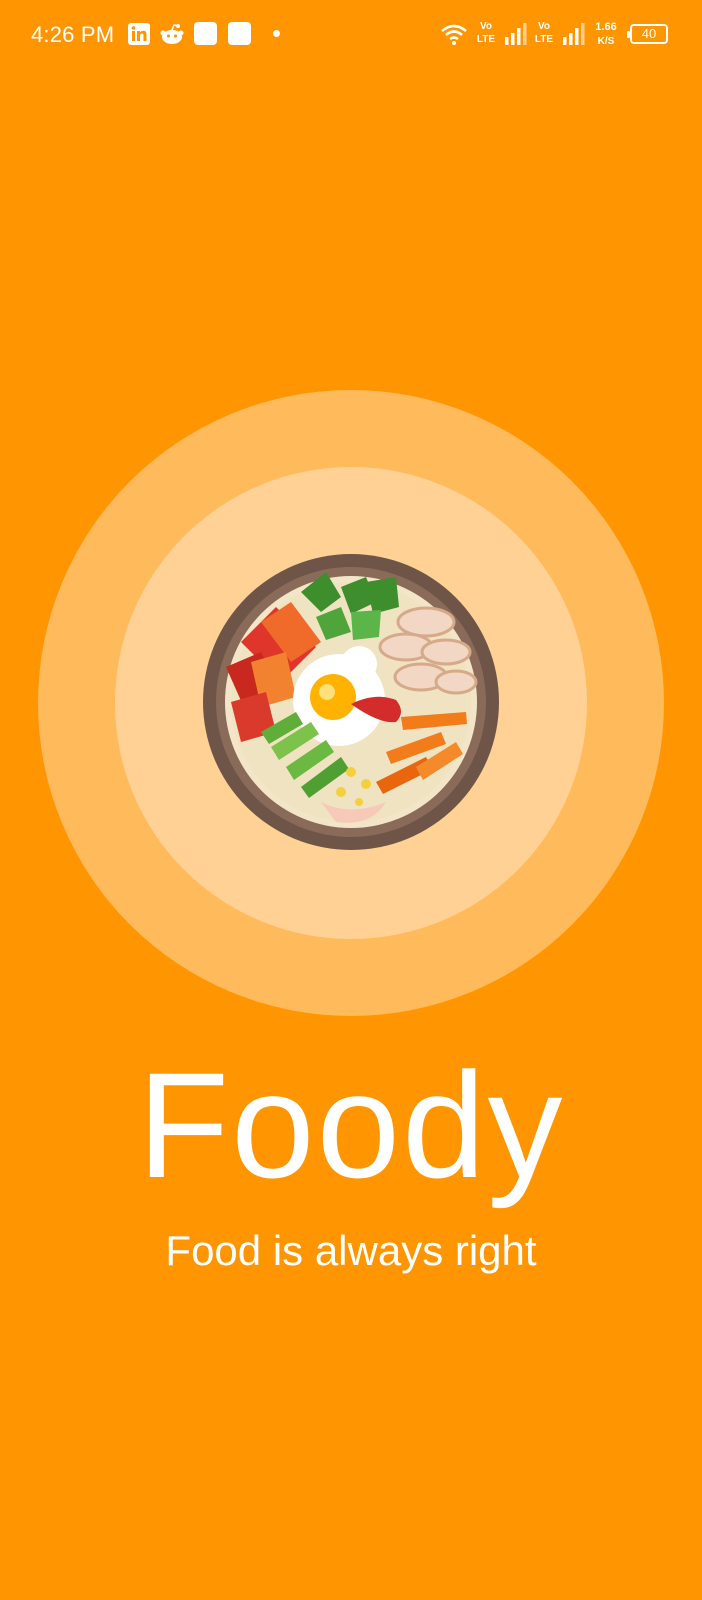 The height and width of the screenshot is (1600, 702). I want to click on battery-level: 40, so click(649, 33).